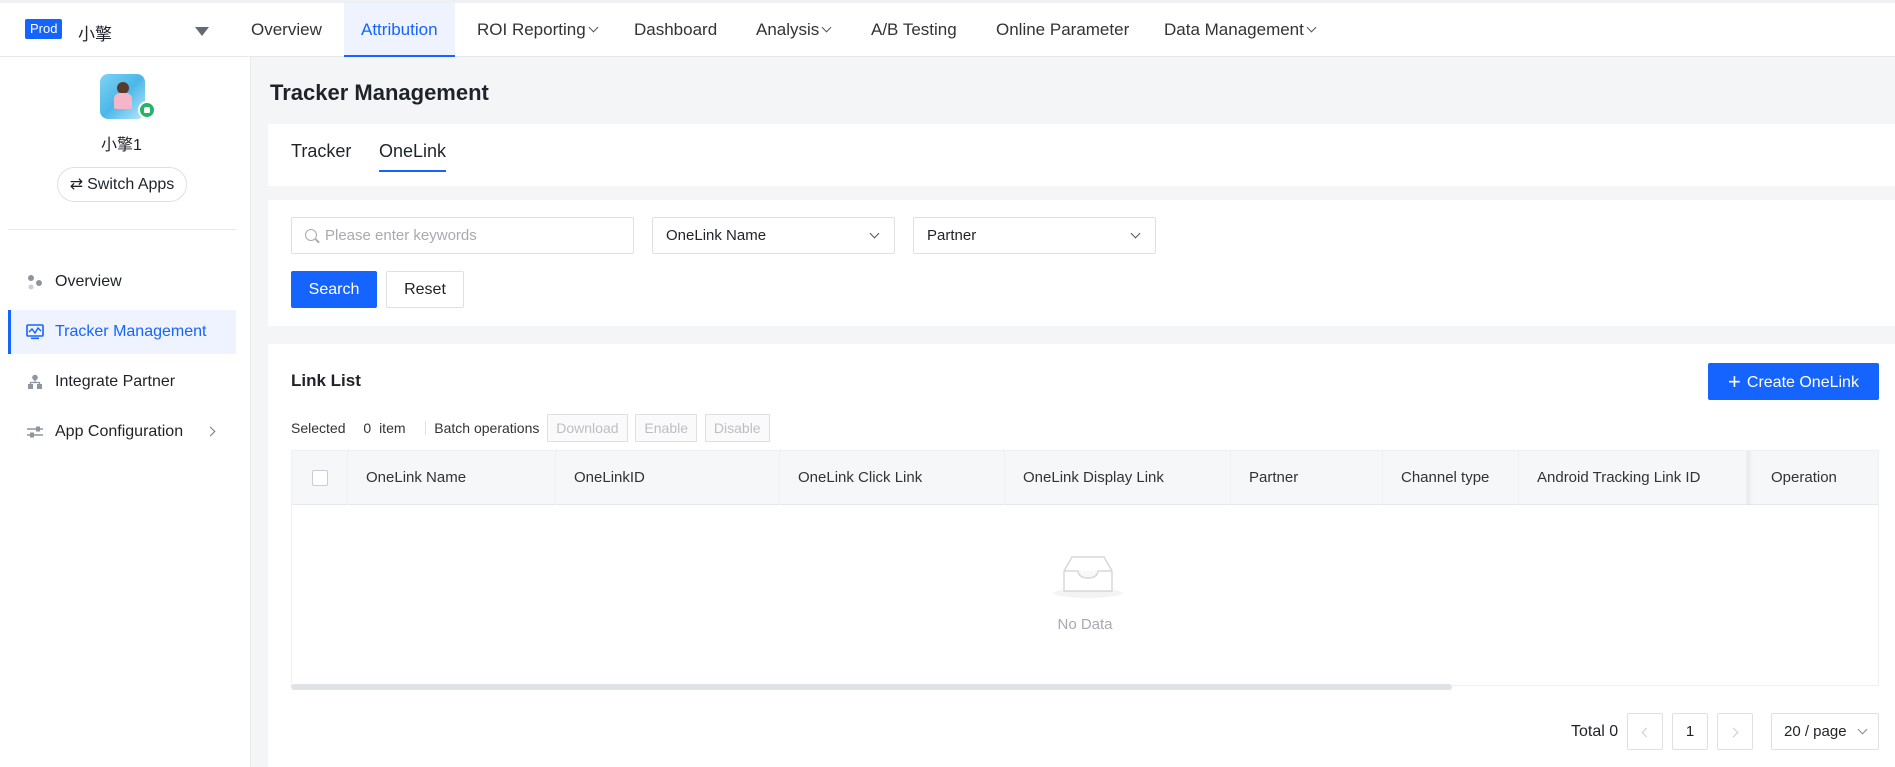 The width and height of the screenshot is (1895, 767). I want to click on nav-item-online-parameter: Online Parameter, so click(1062, 30).